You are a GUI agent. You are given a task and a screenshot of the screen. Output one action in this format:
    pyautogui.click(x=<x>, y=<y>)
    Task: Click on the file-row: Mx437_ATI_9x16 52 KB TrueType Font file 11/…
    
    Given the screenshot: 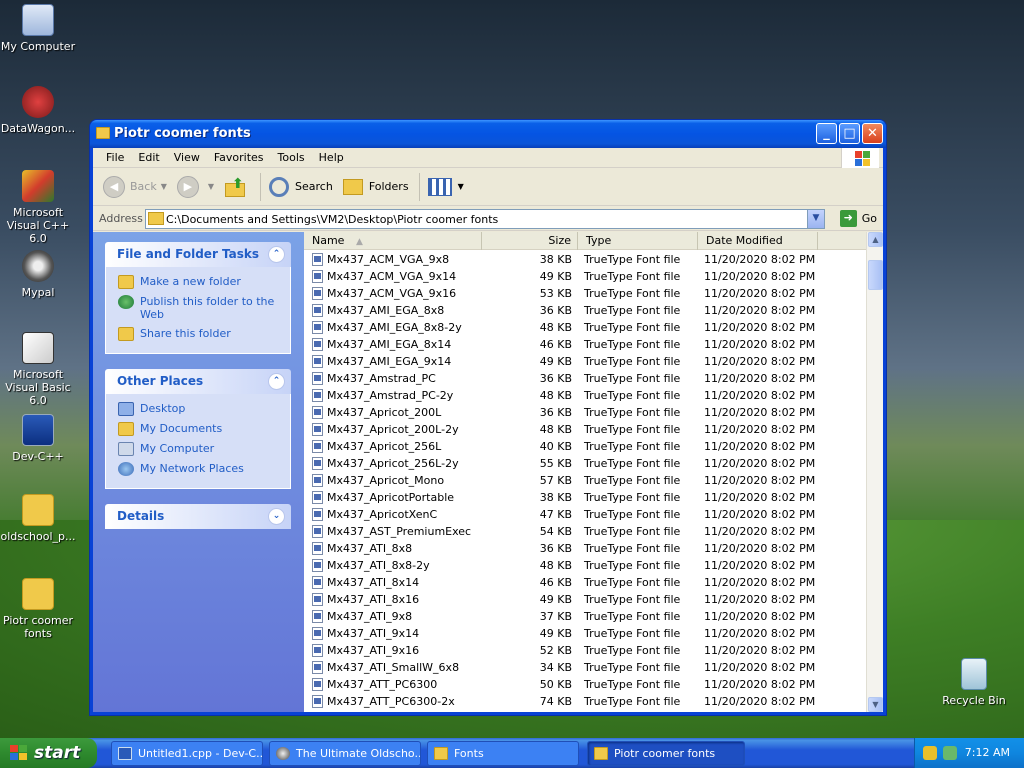 What is the action you would take?
    pyautogui.click(x=585, y=650)
    